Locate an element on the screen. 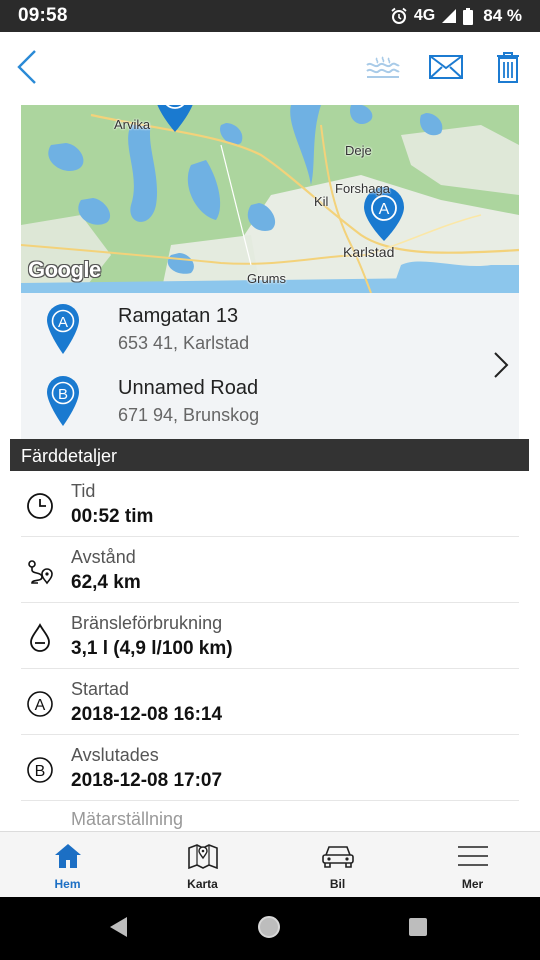 The image size is (540, 960). battery-icon is located at coordinates (468, 16).